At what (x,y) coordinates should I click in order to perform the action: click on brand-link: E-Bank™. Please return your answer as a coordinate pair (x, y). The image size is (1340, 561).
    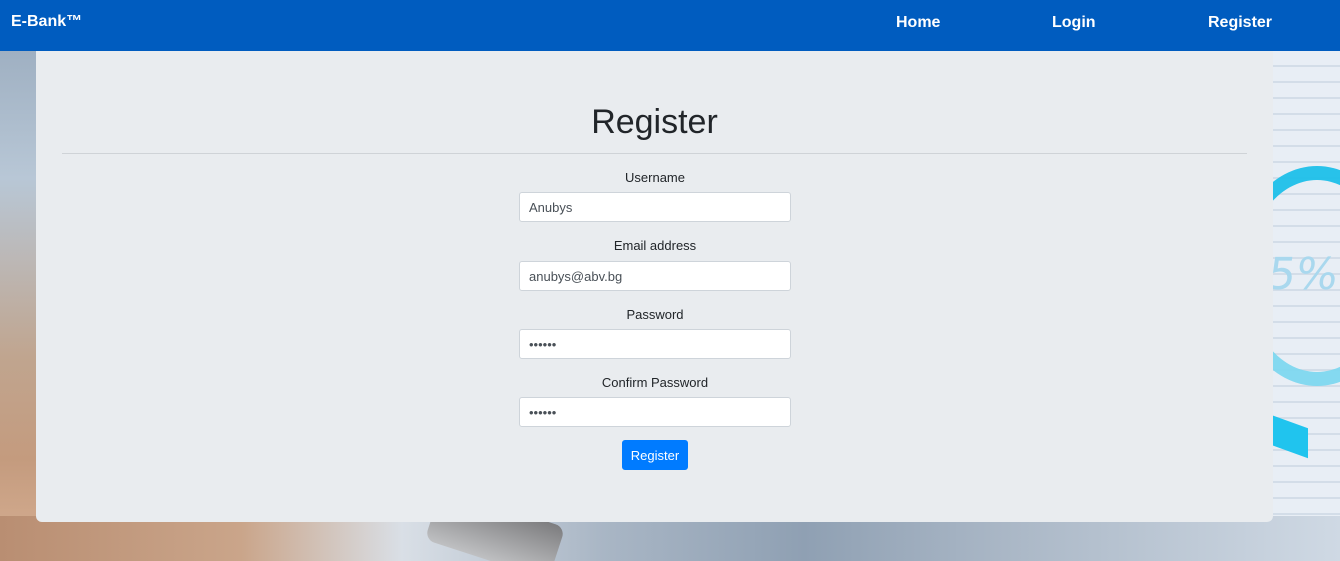
    Looking at the image, I should click on (46, 22).